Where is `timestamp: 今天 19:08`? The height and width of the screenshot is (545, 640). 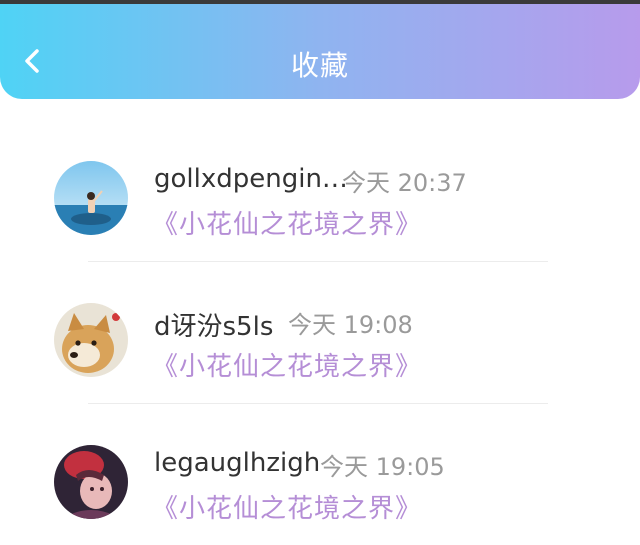
timestamp: 今天 19:08 is located at coordinates (350, 325).